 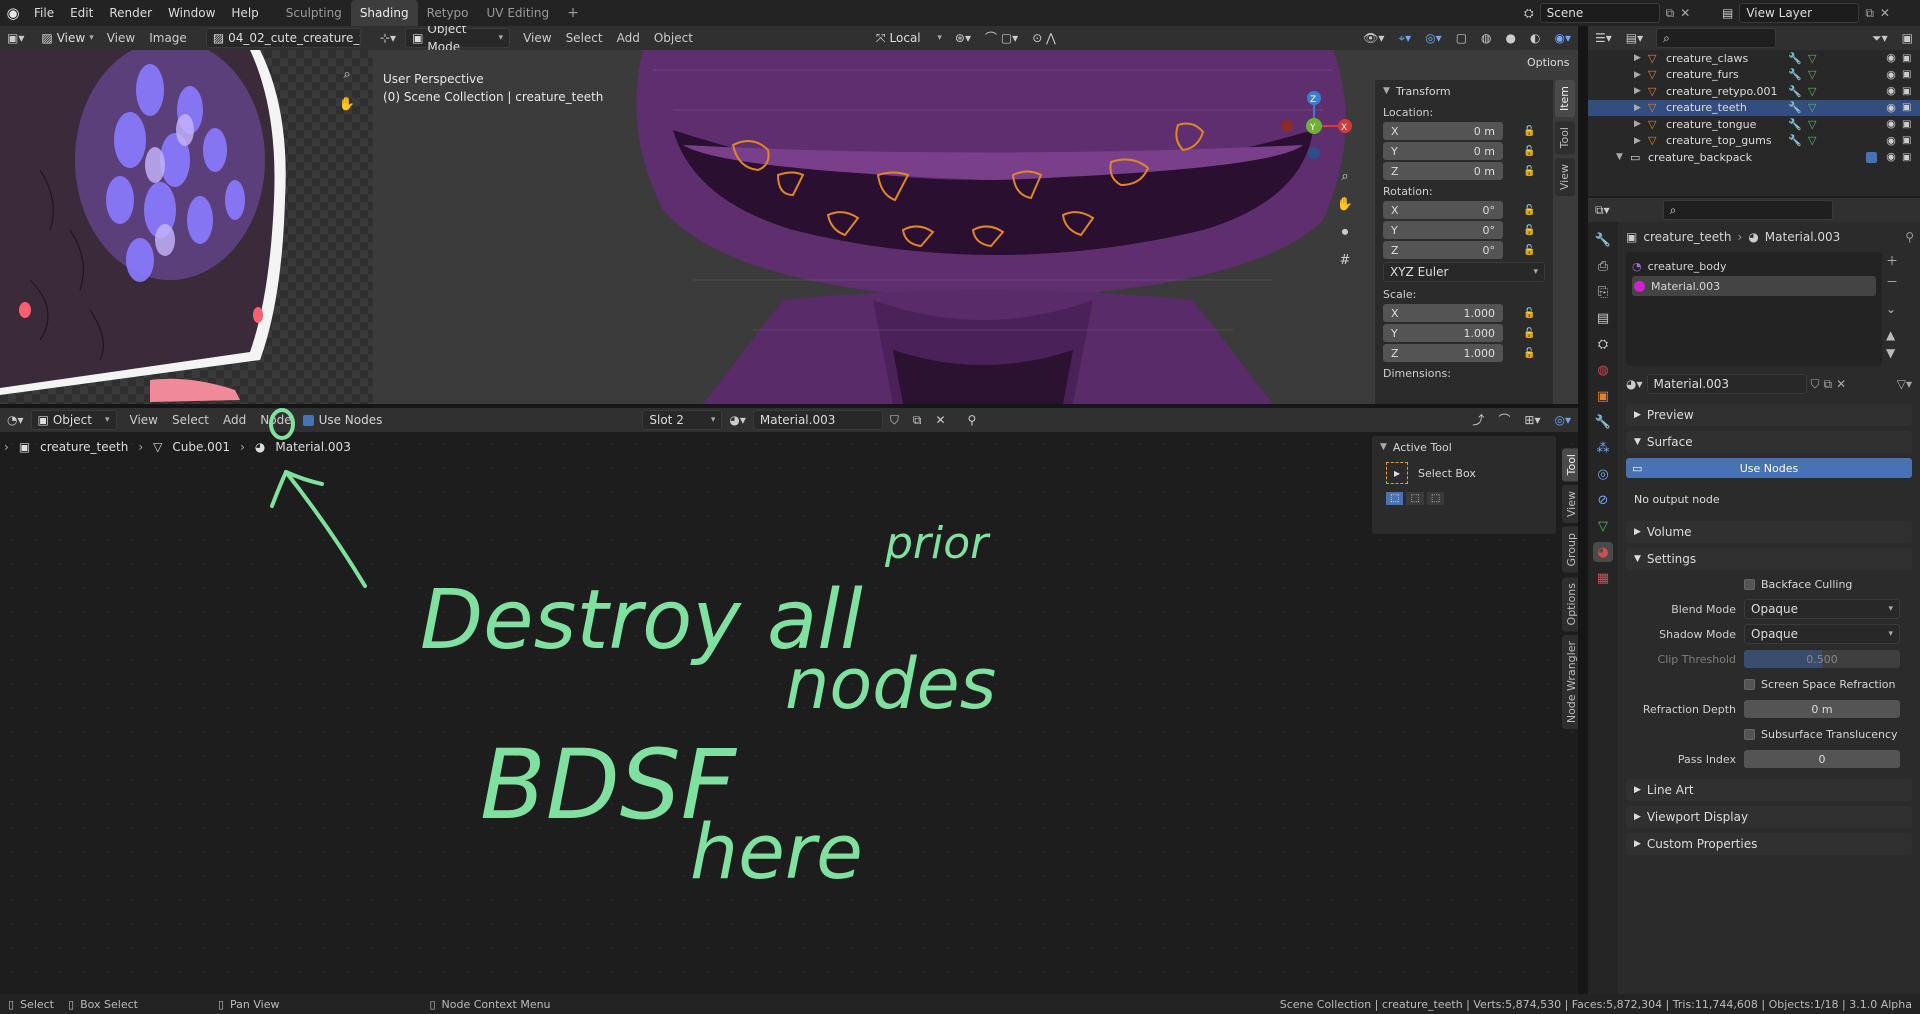 What do you see at coordinates (1769, 468) in the screenshot?
I see `use-nodes-button: ▭ Use Nodes` at bounding box center [1769, 468].